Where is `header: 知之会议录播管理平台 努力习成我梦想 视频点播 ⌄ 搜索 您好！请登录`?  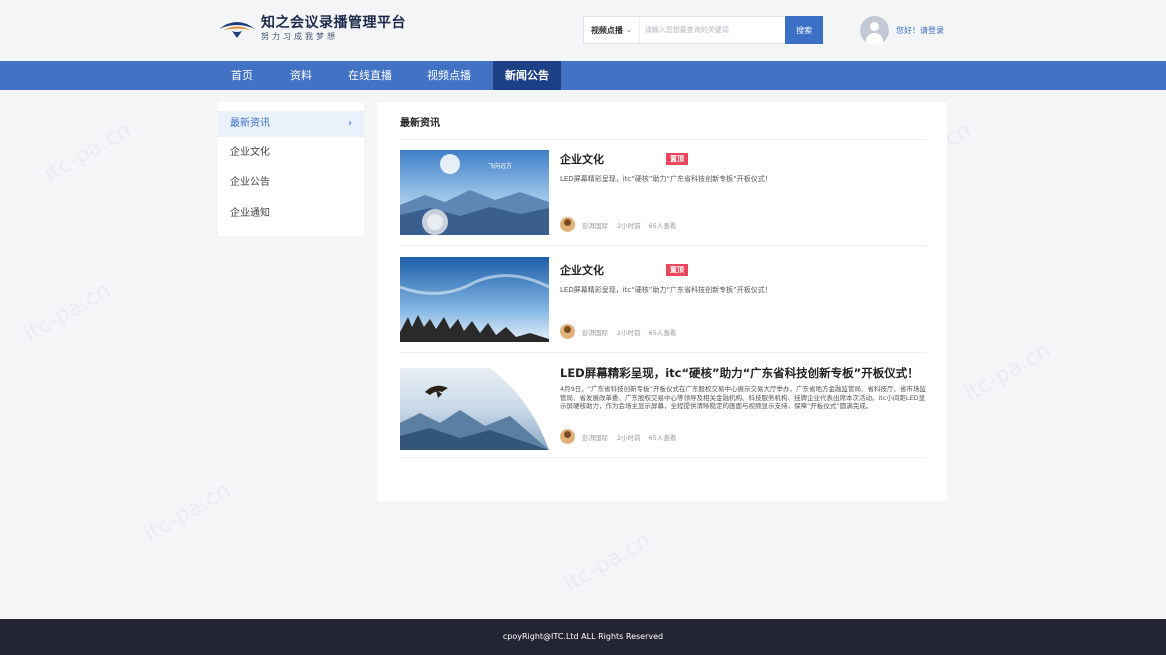
header: 知之会议录播管理平台 努力习成我梦想 视频点播 ⌄ 搜索 您好！请登录 is located at coordinates (583, 30).